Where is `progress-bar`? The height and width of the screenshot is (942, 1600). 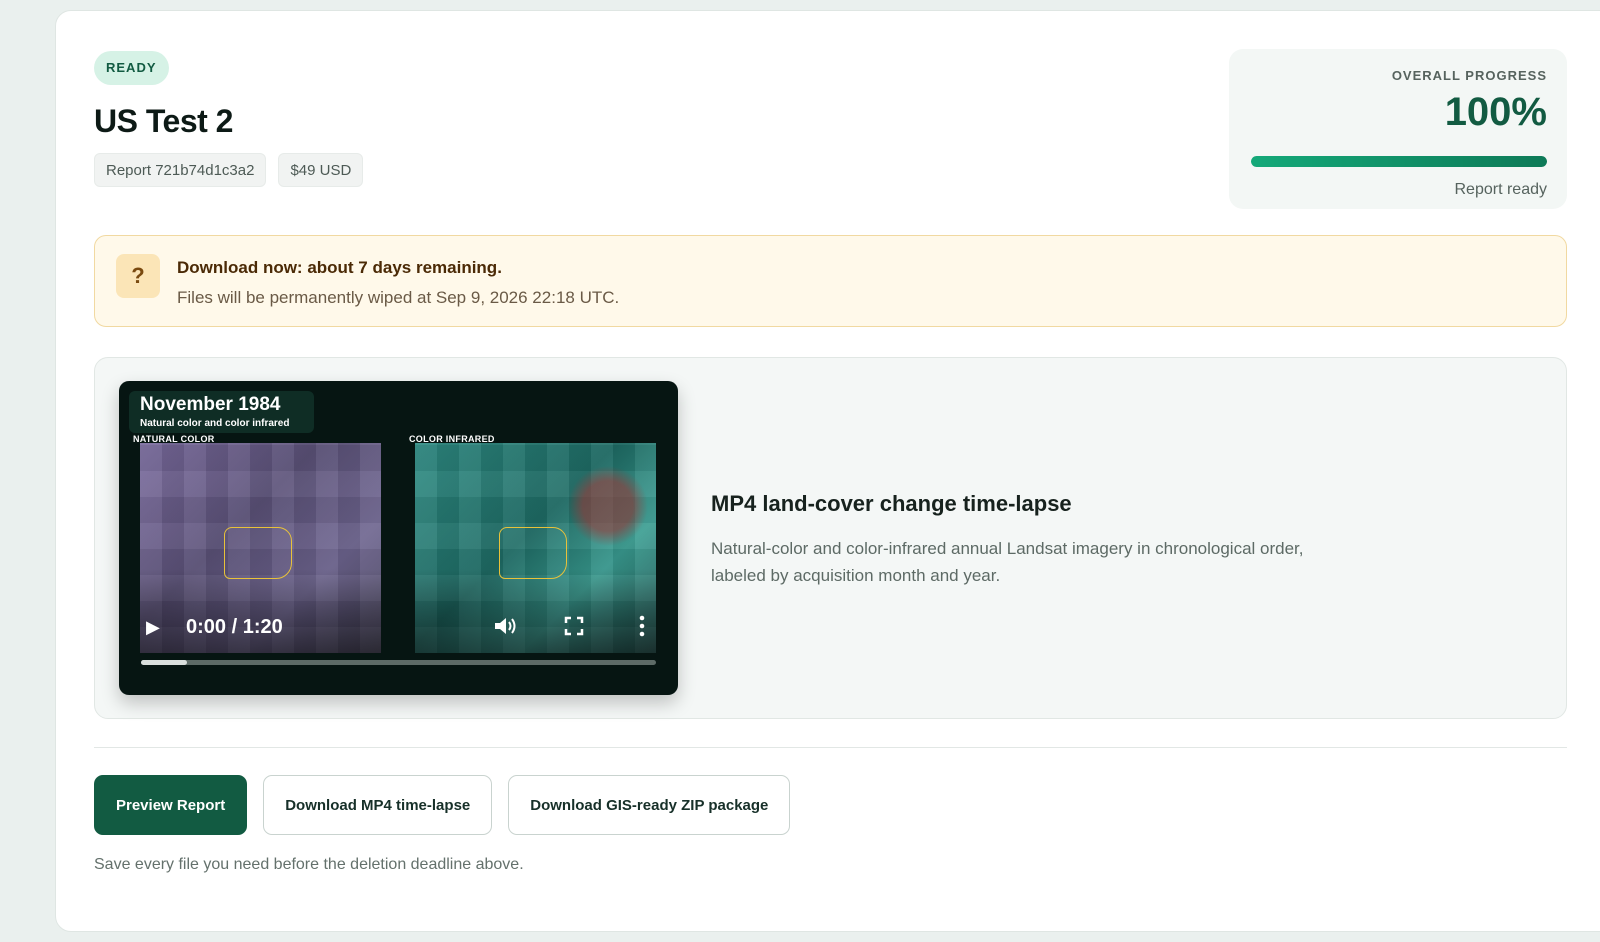
progress-bar is located at coordinates (1399, 161).